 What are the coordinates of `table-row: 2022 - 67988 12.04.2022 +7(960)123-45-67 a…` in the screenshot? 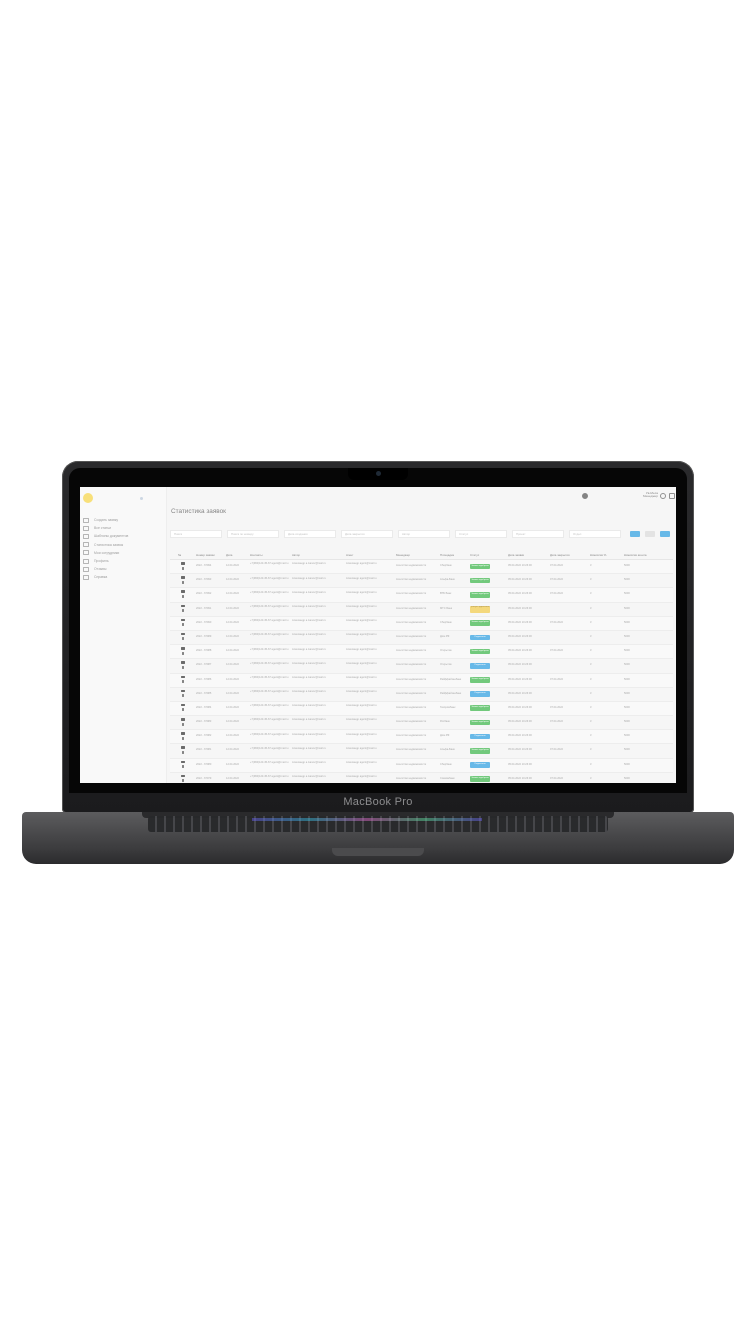 It's located at (421, 652).